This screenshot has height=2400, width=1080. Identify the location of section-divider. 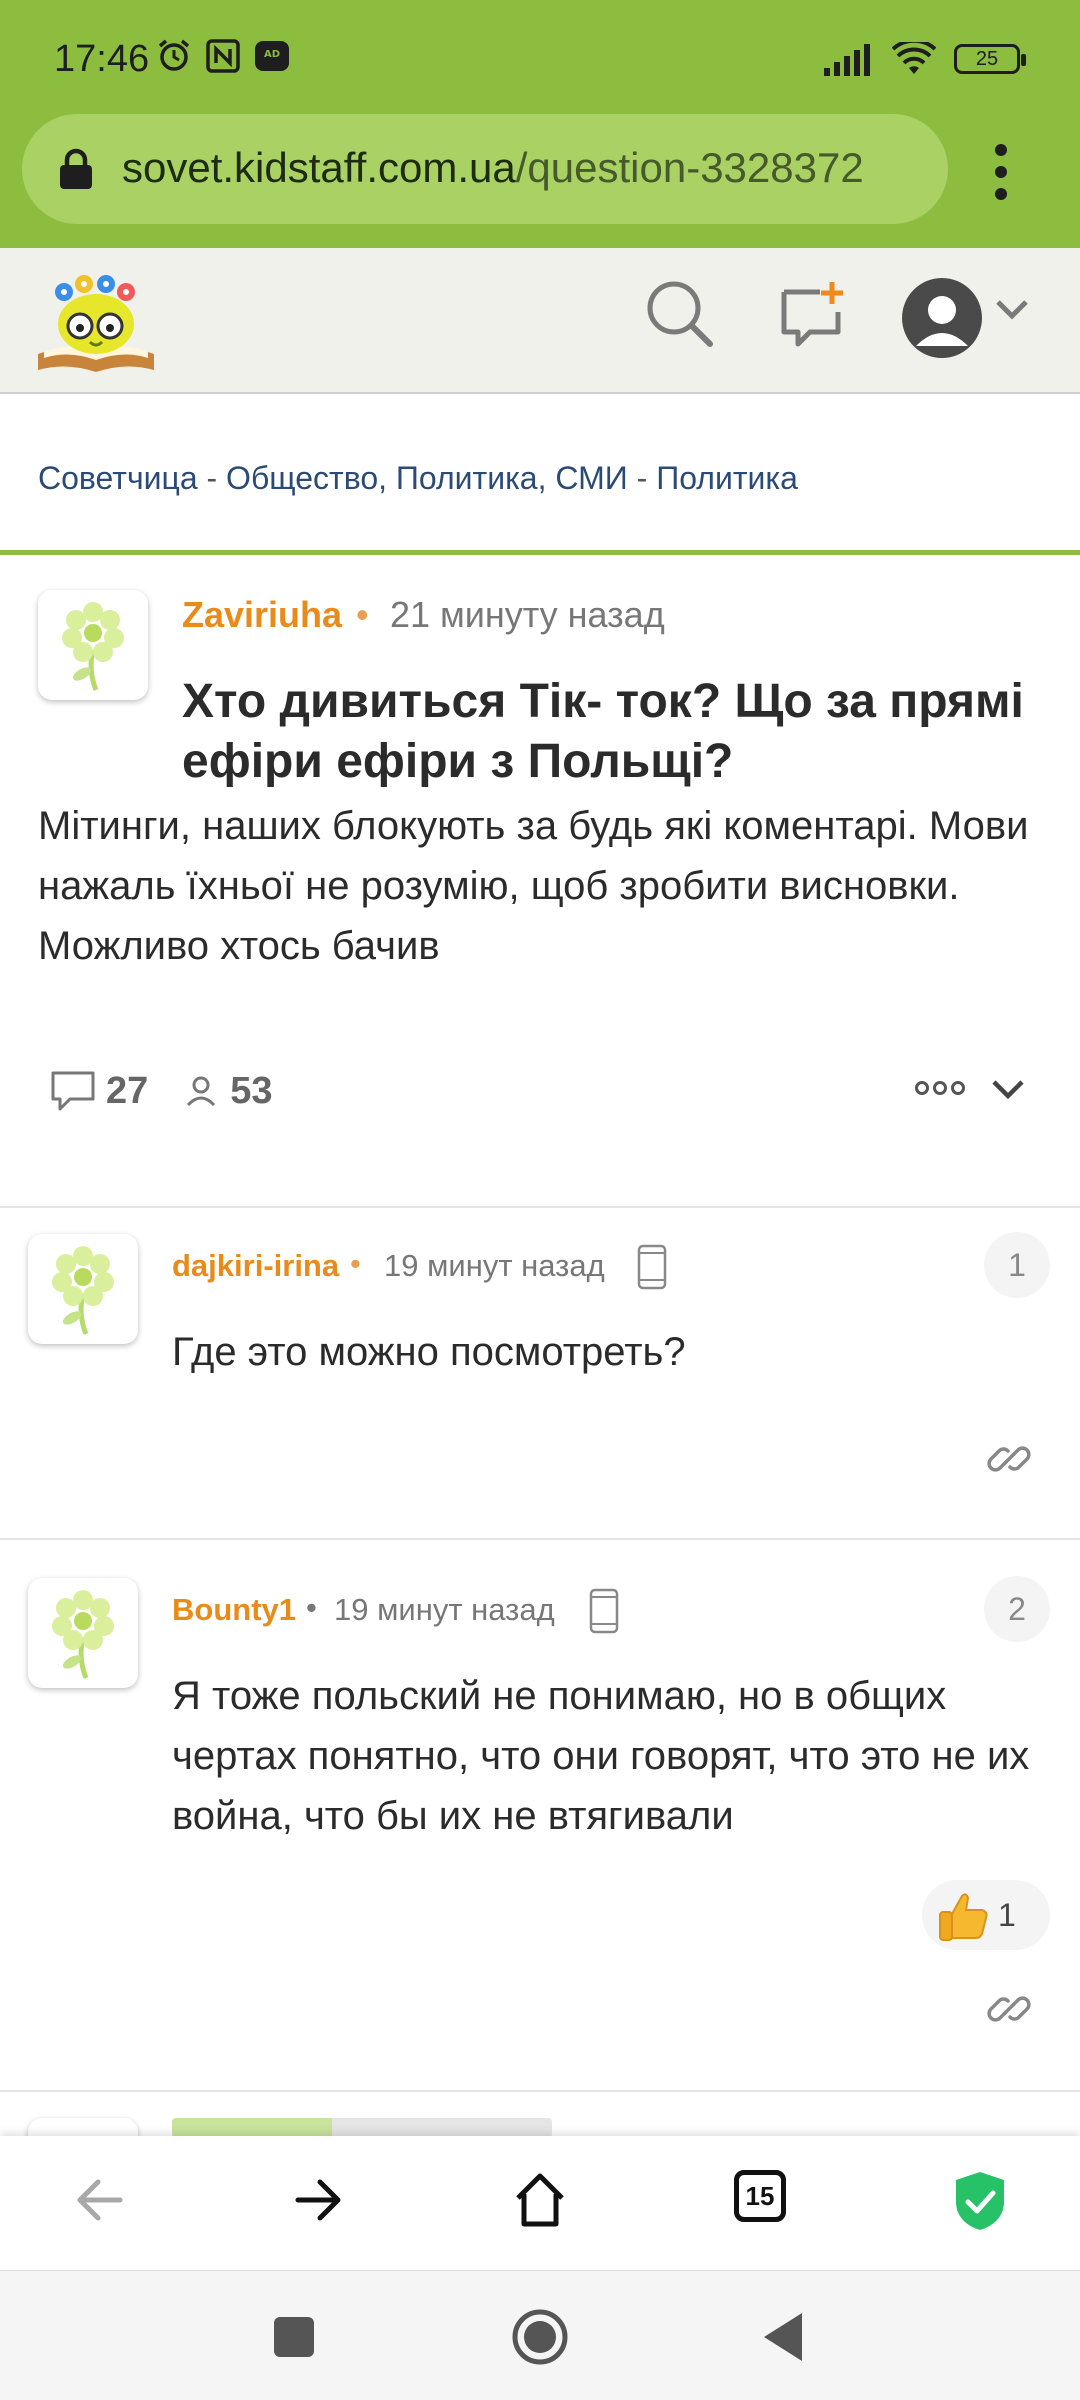
(540, 552).